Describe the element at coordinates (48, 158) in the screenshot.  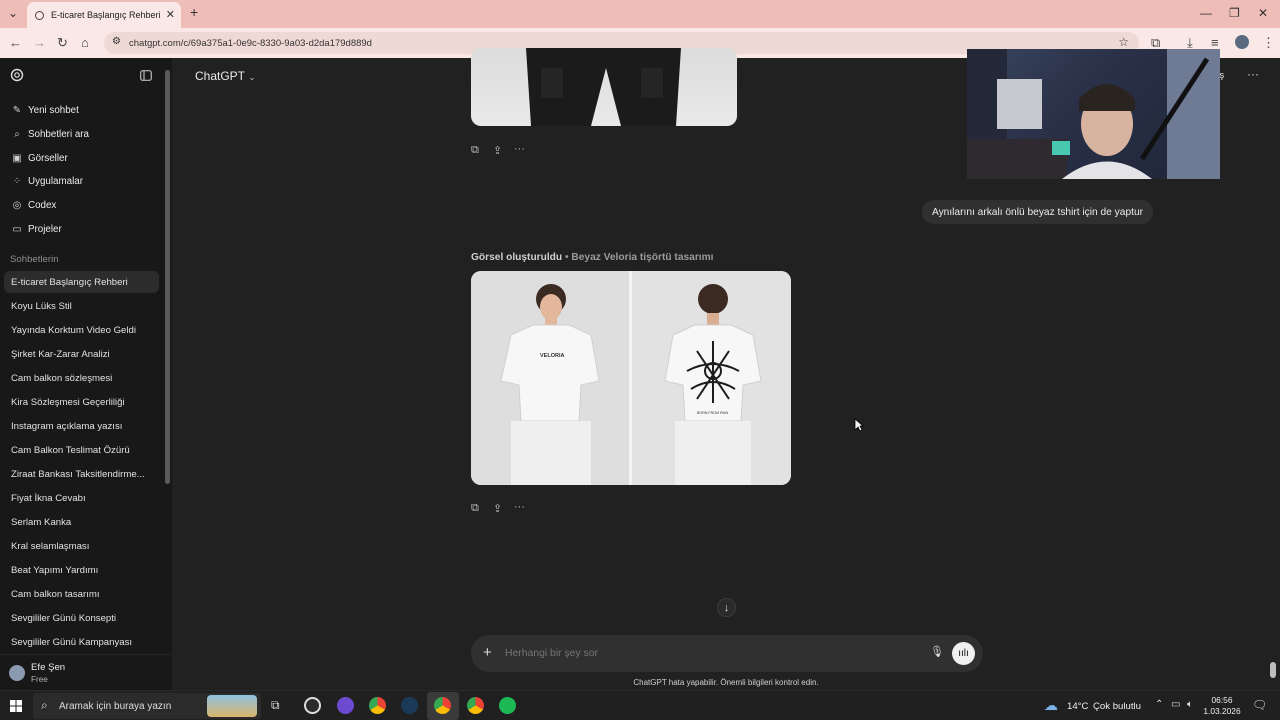
I see `nav-label: Görseller` at that location.